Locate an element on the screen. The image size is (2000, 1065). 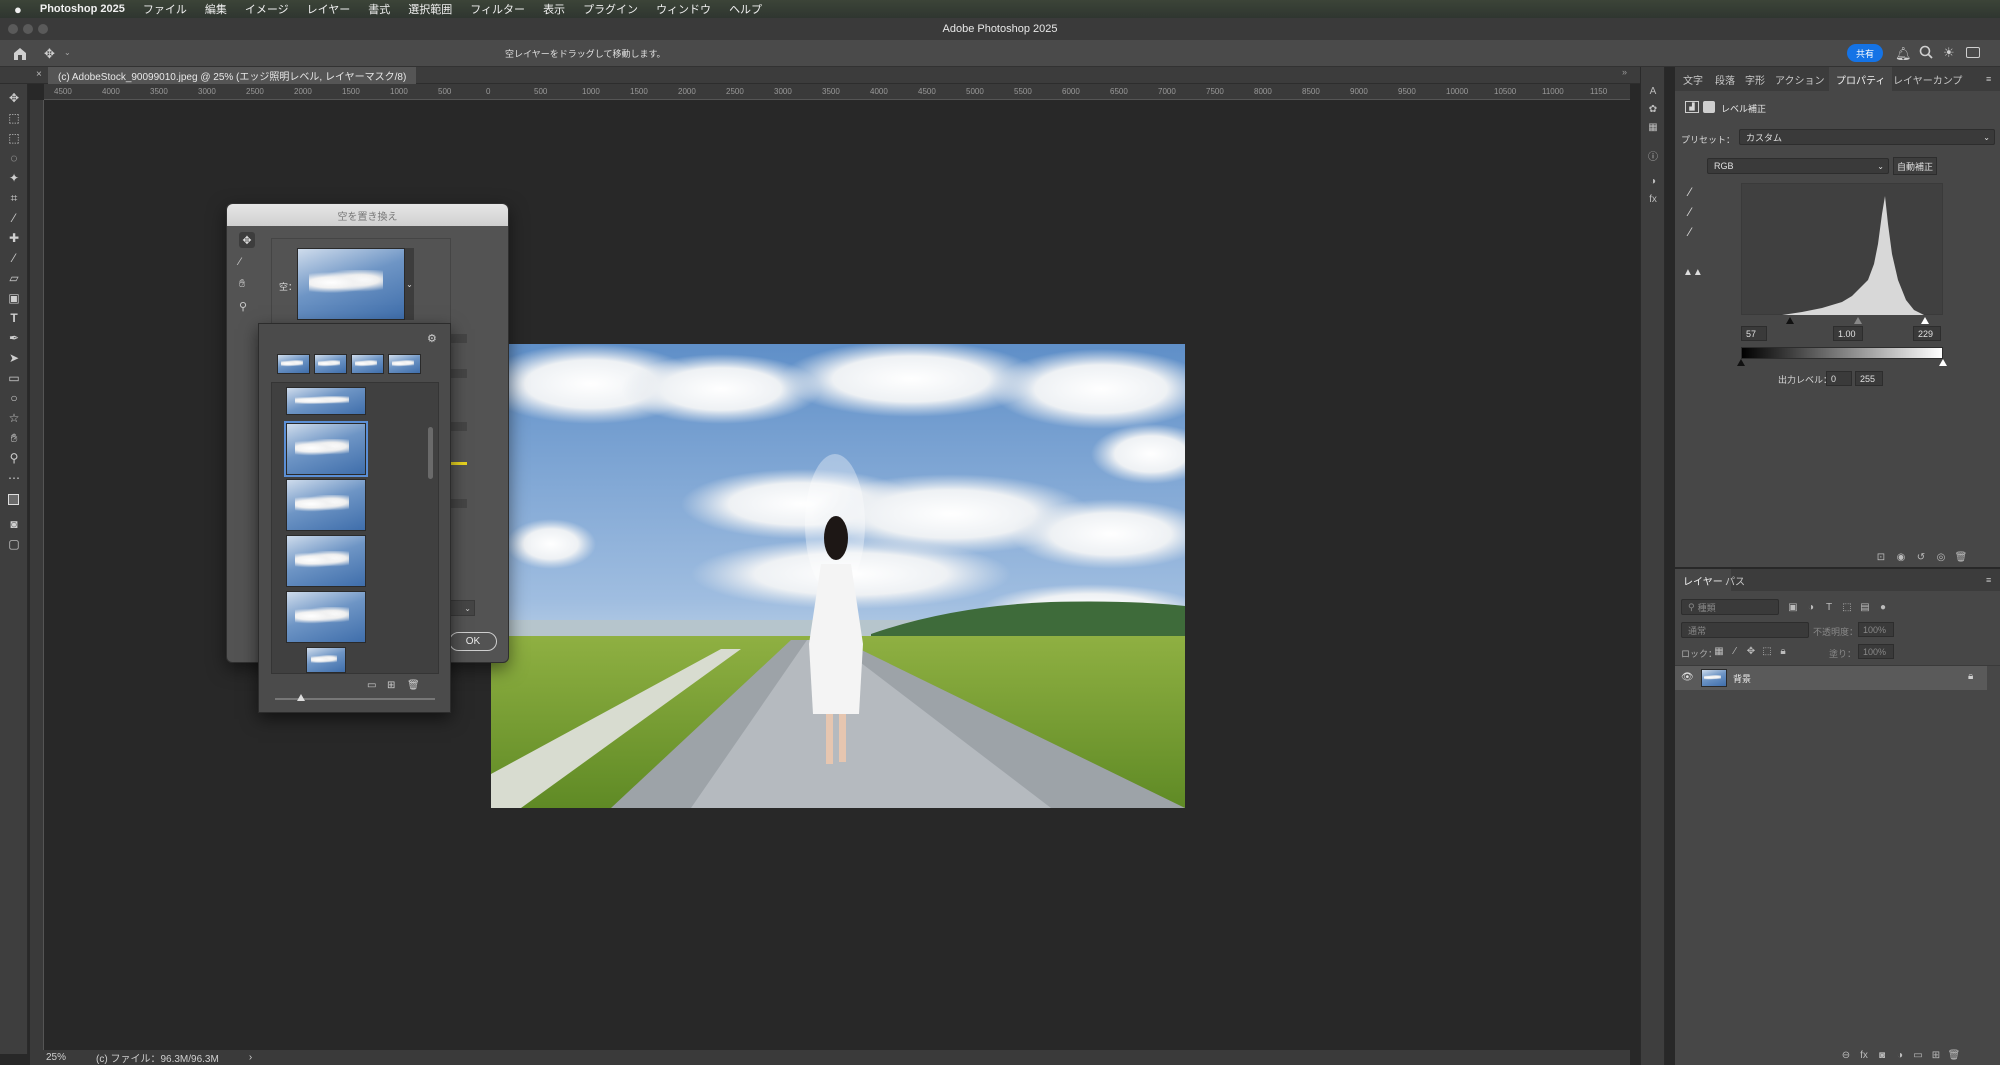
delete-layer-icon: 🗑︎ is located at coordinates (1954, 1055).